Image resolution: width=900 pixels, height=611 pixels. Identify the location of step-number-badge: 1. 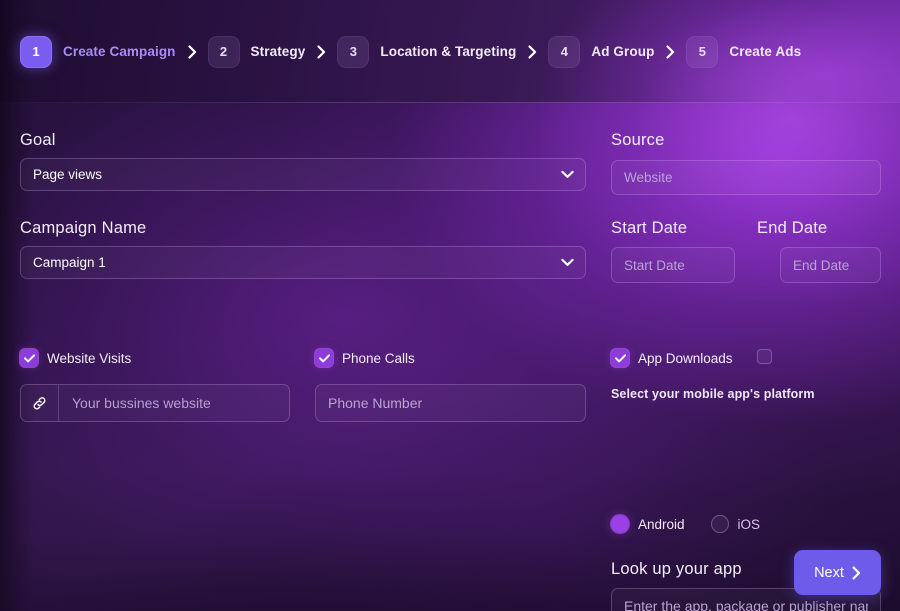
(36, 51).